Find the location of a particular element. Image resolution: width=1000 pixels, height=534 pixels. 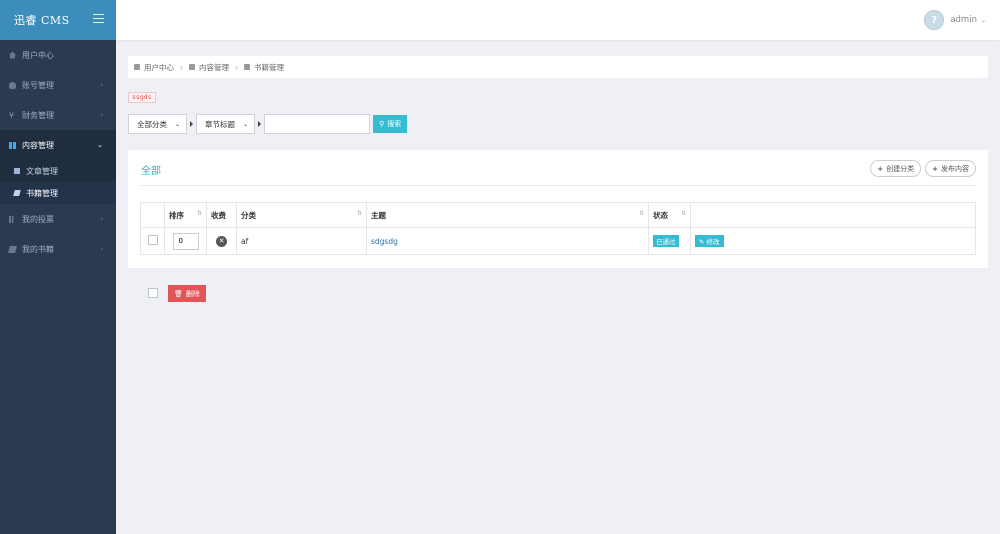

sidebar-item-votes: 我的投票 › is located at coordinates (58, 219).